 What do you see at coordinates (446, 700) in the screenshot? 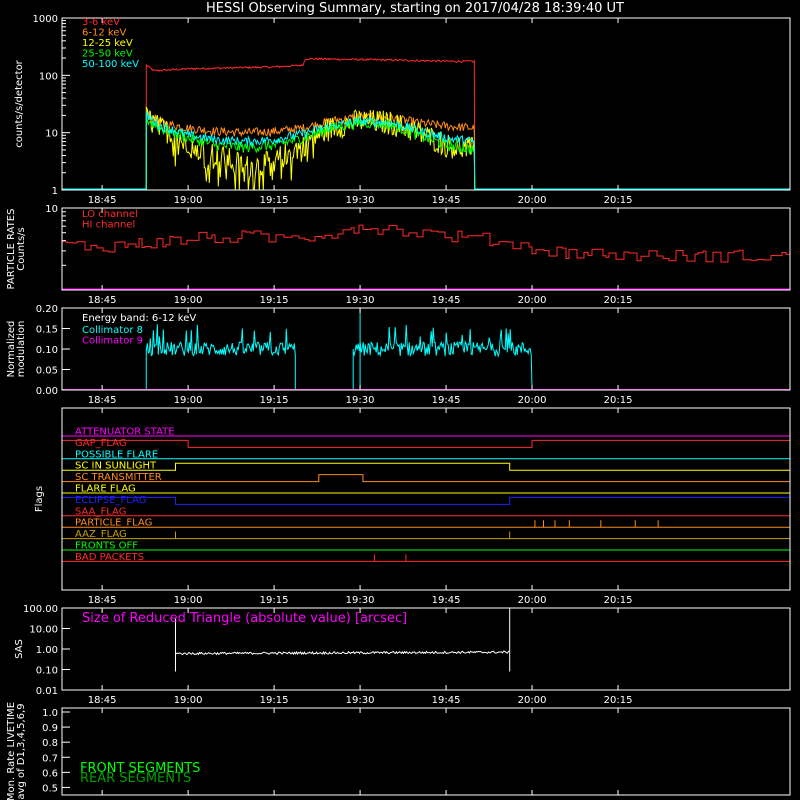
I see `sas-xtick-label: 19:45` at bounding box center [446, 700].